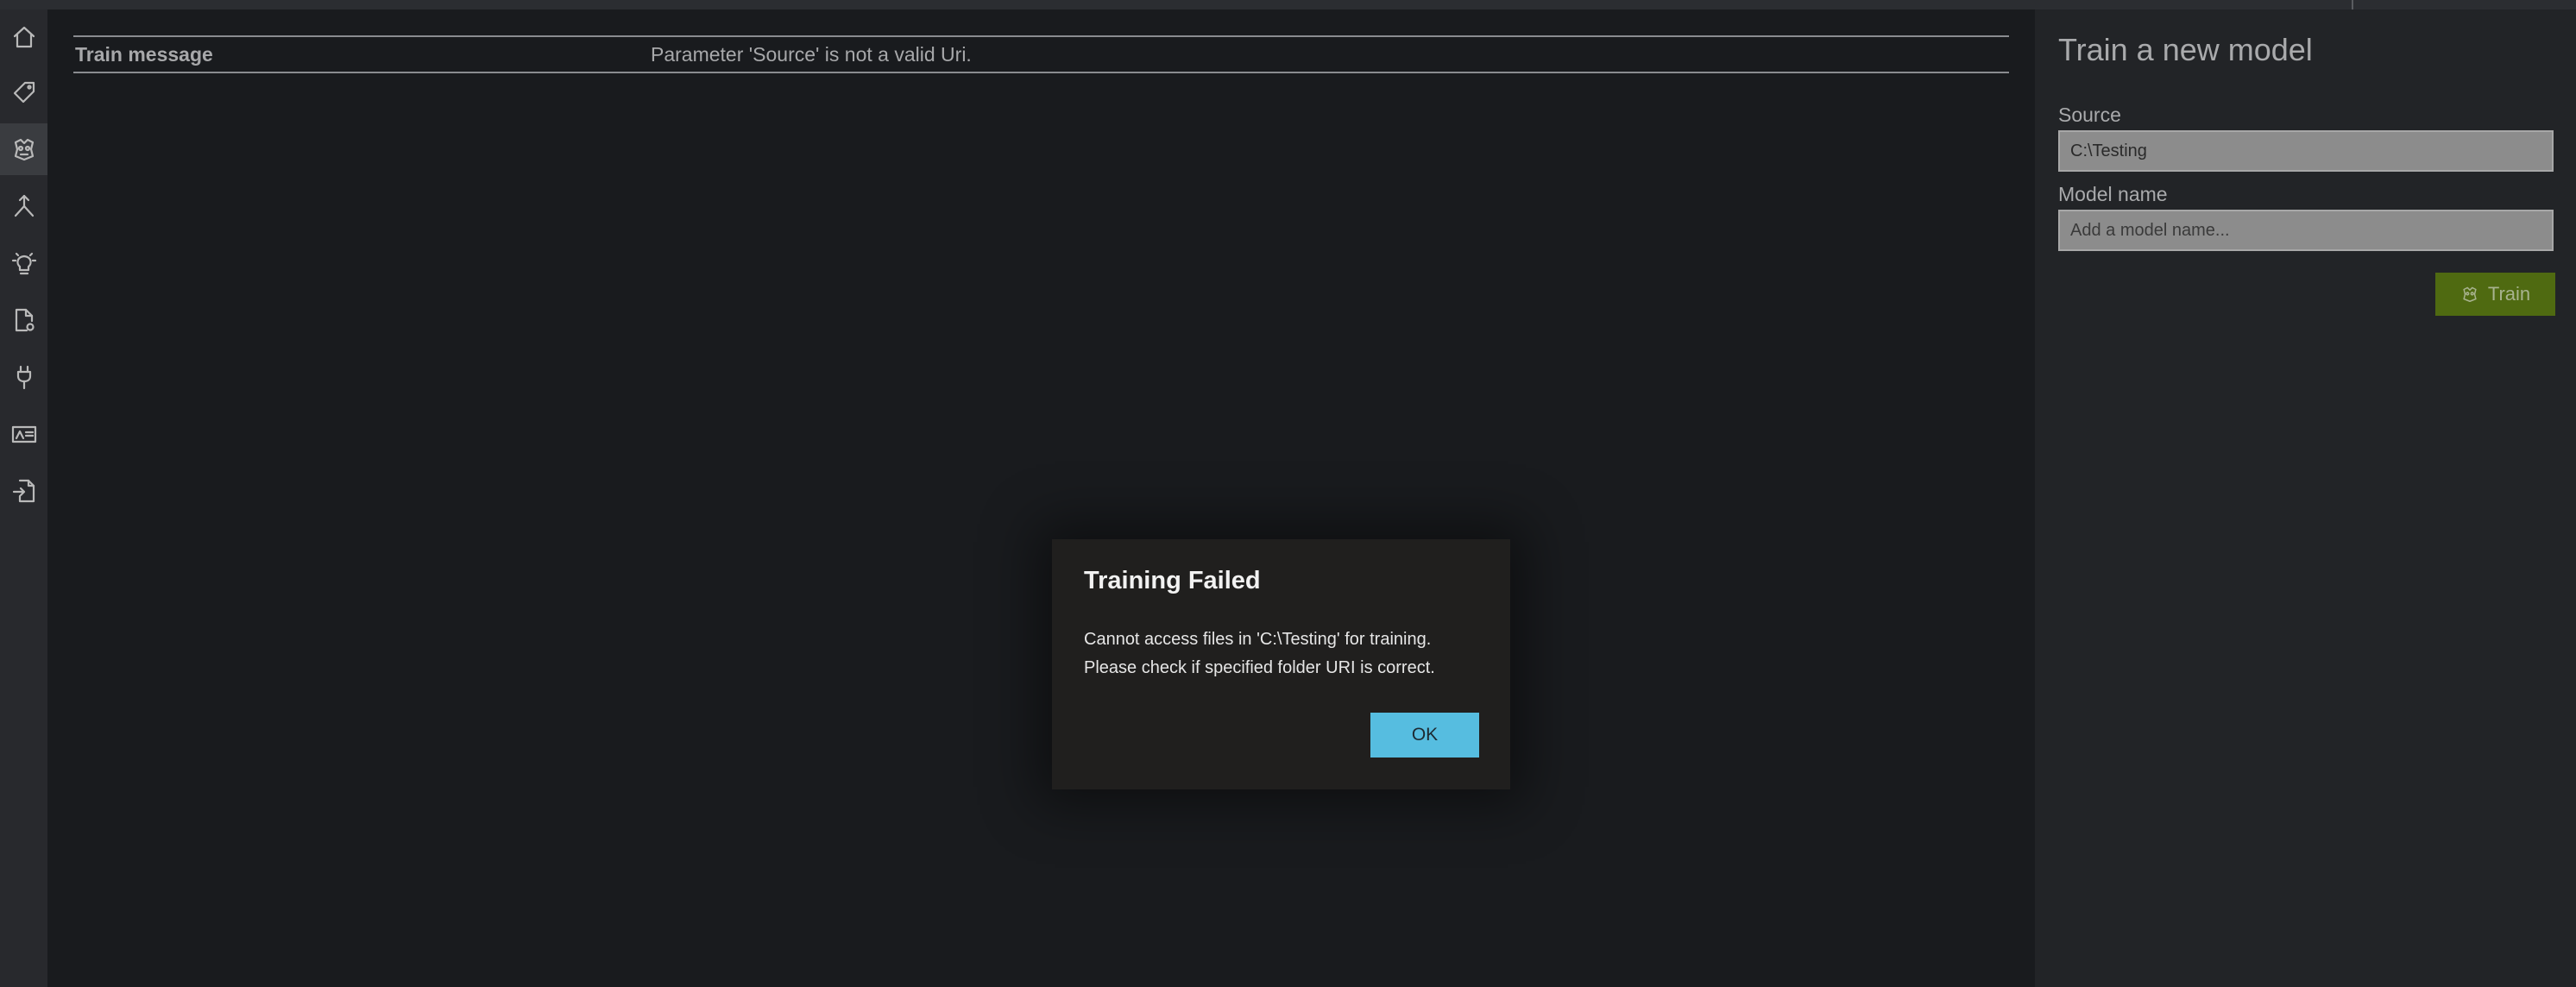 The height and width of the screenshot is (987, 2576). I want to click on dialog-title: Training Failed, so click(1172, 580).